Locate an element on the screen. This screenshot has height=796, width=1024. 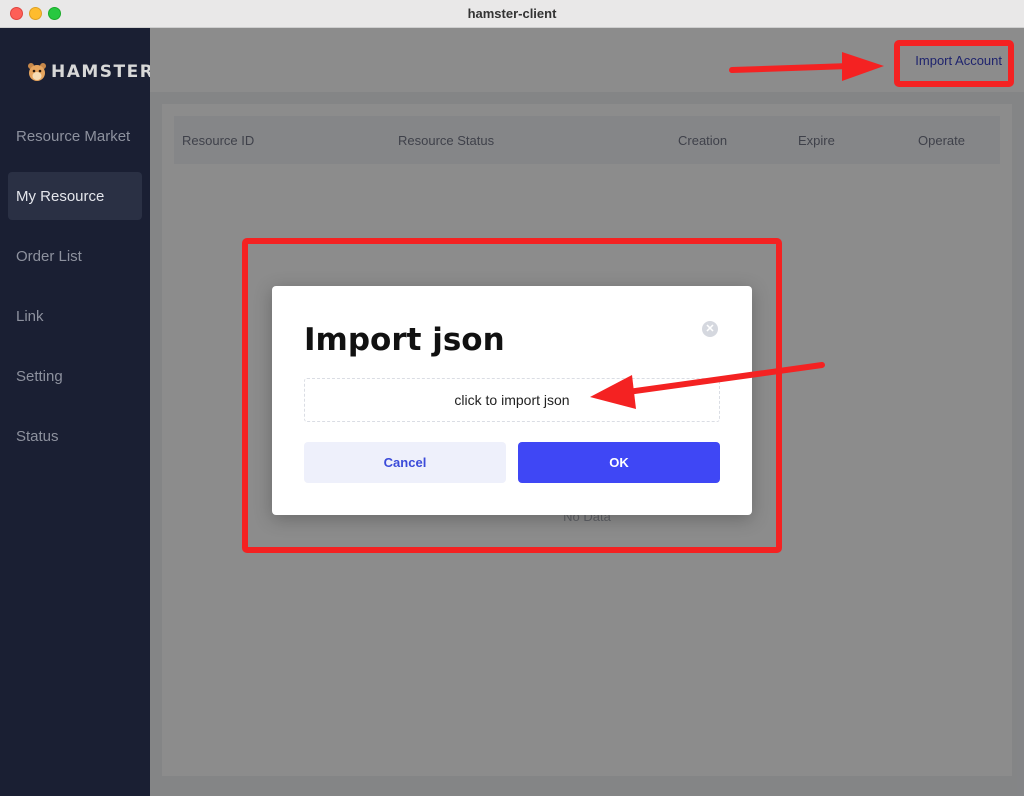
title-bar: hamster-client is located at coordinates (512, 14).